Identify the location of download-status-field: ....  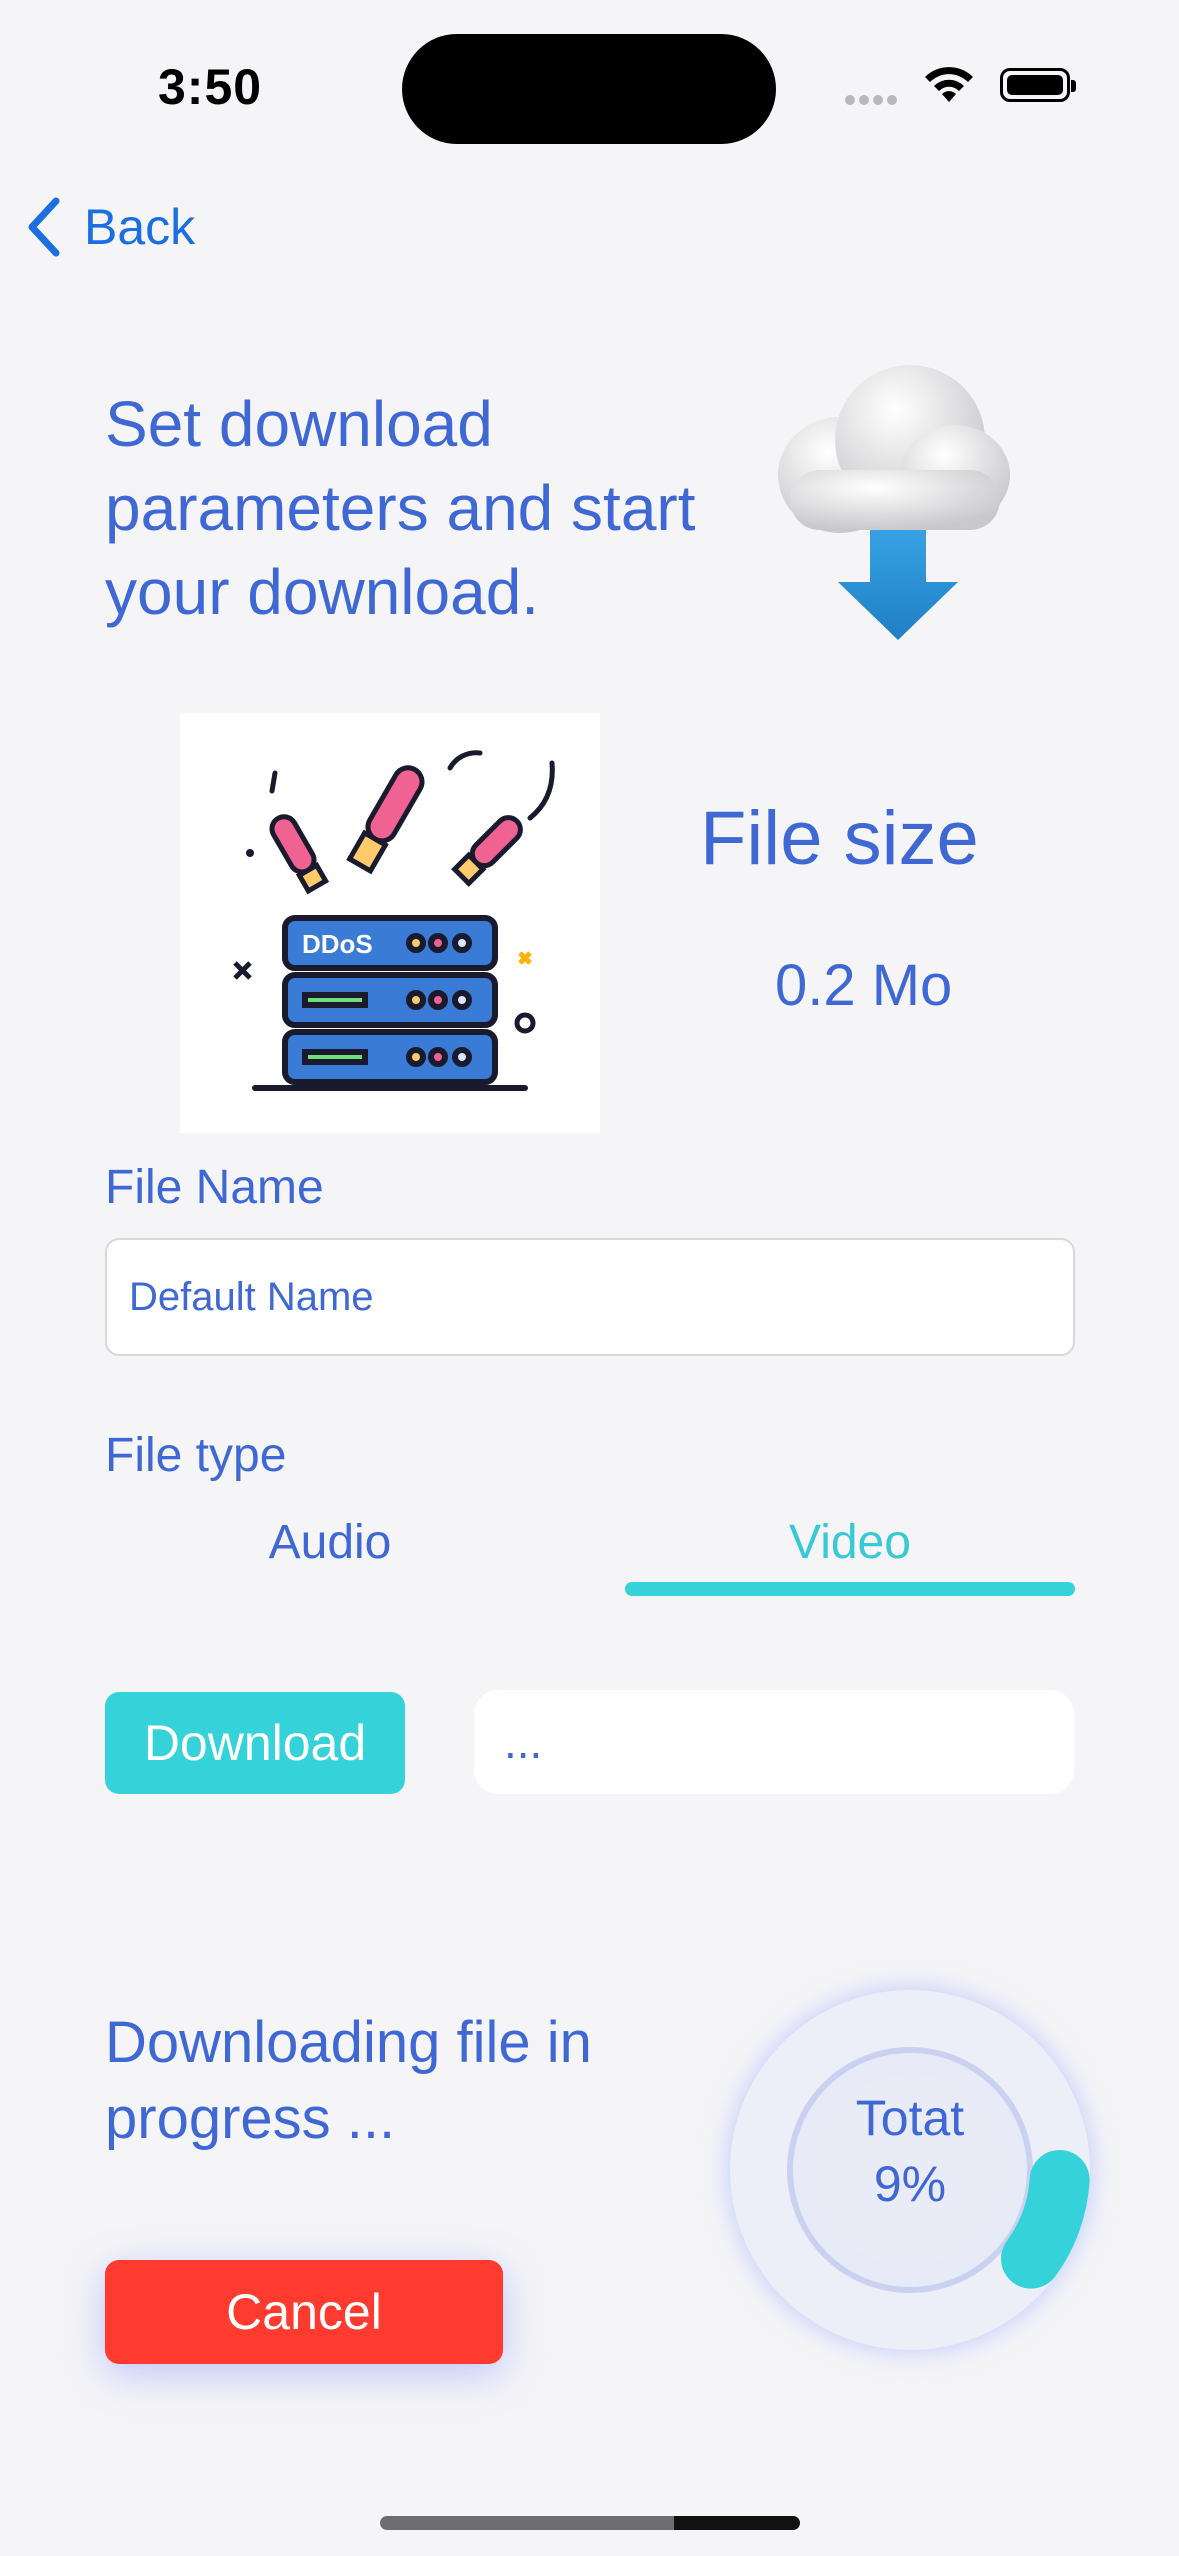
(774, 1742).